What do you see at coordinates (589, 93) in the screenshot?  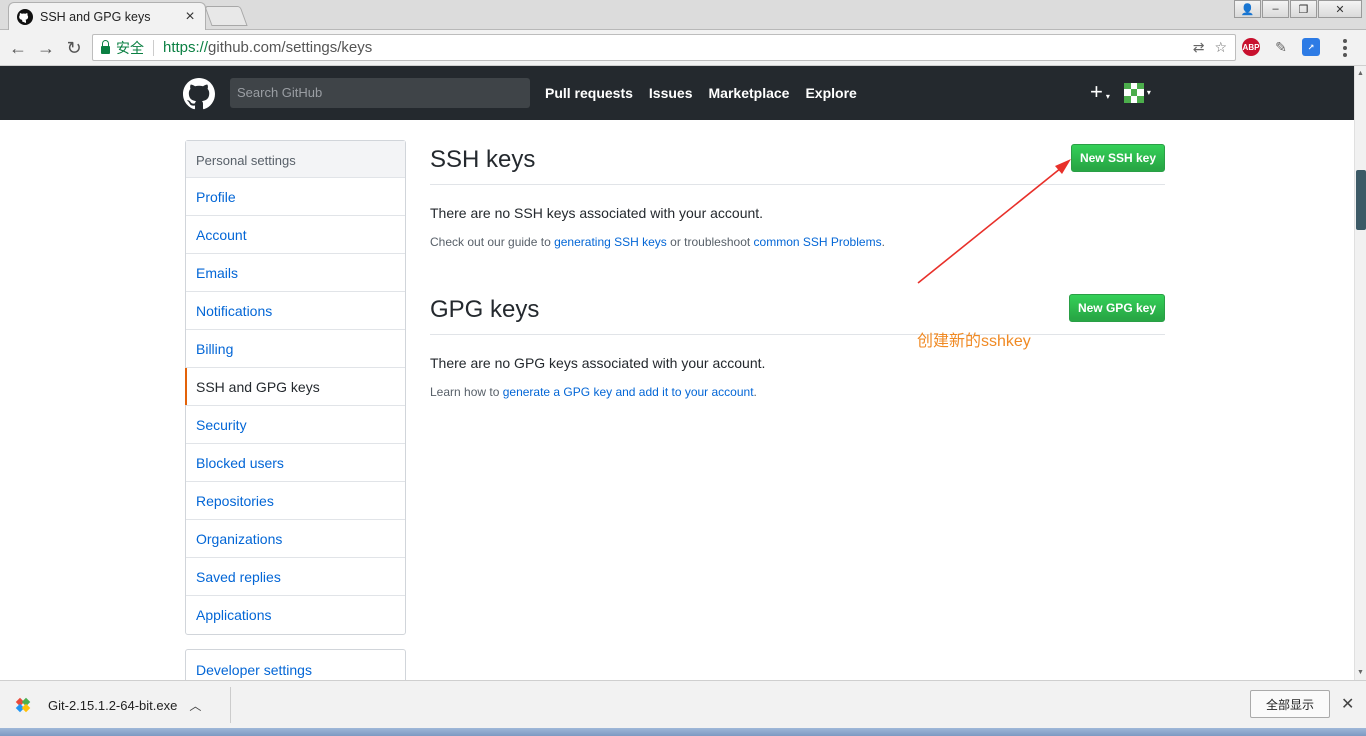 I see `nav-pull-requests: Pull requests` at bounding box center [589, 93].